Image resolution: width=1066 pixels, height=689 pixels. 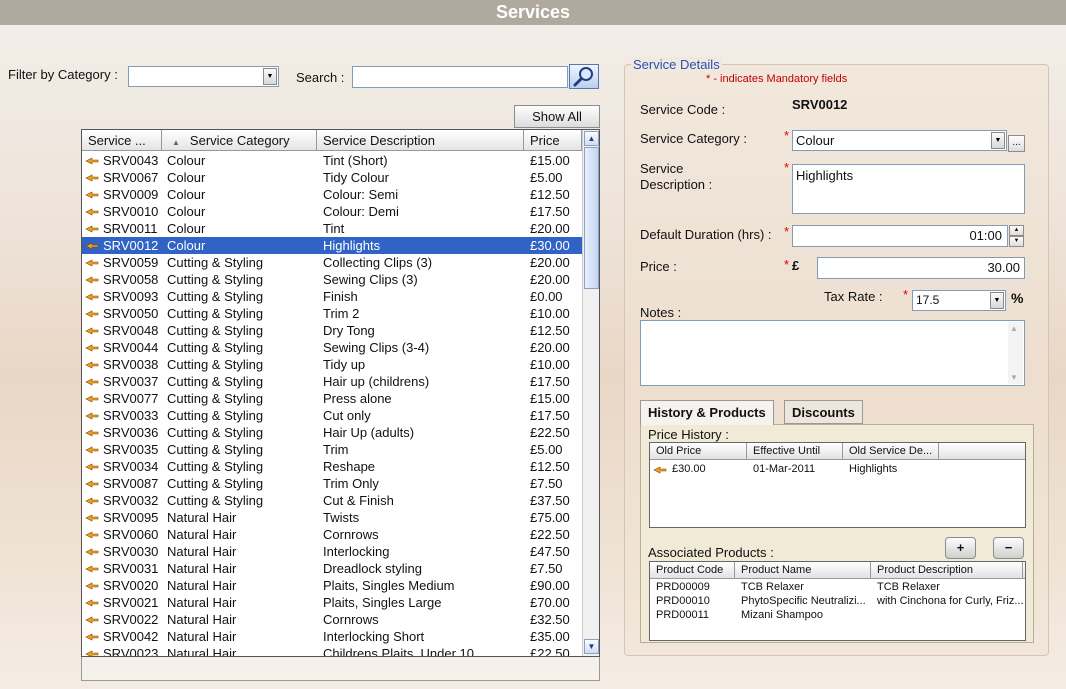 What do you see at coordinates (550, 330) in the screenshot?
I see `service-price-cell: £12.50` at bounding box center [550, 330].